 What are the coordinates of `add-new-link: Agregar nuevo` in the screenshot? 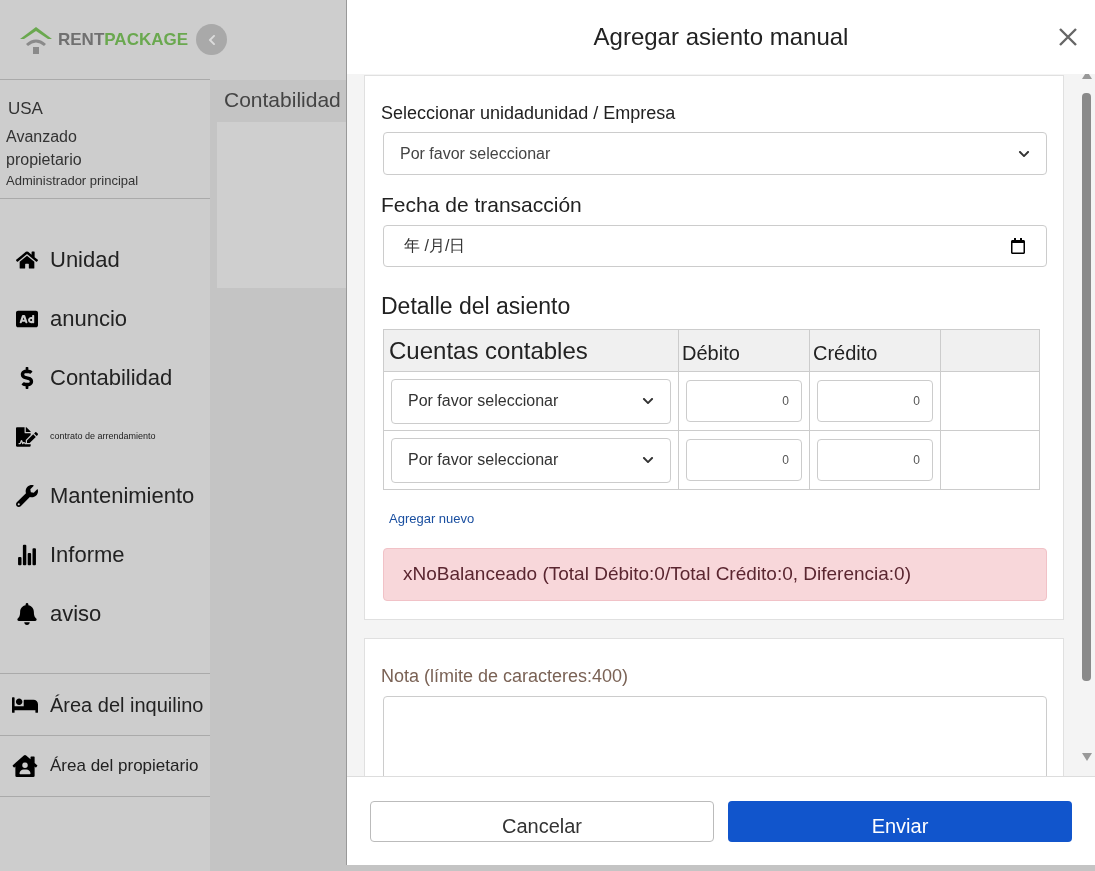 It's located at (432, 518).